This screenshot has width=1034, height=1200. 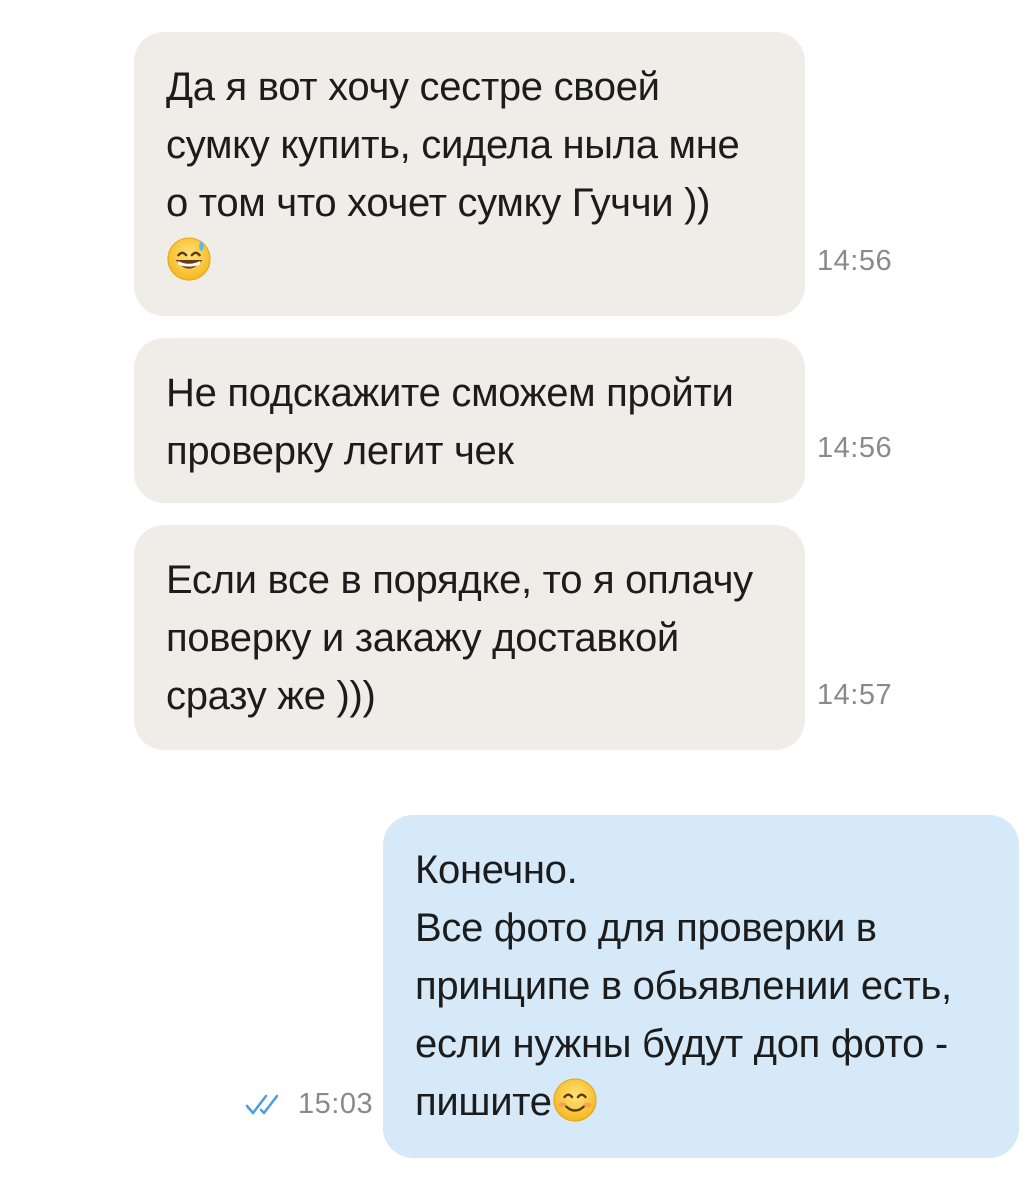 I want to click on smiling-emoji-icon, so click(x=575, y=1100).